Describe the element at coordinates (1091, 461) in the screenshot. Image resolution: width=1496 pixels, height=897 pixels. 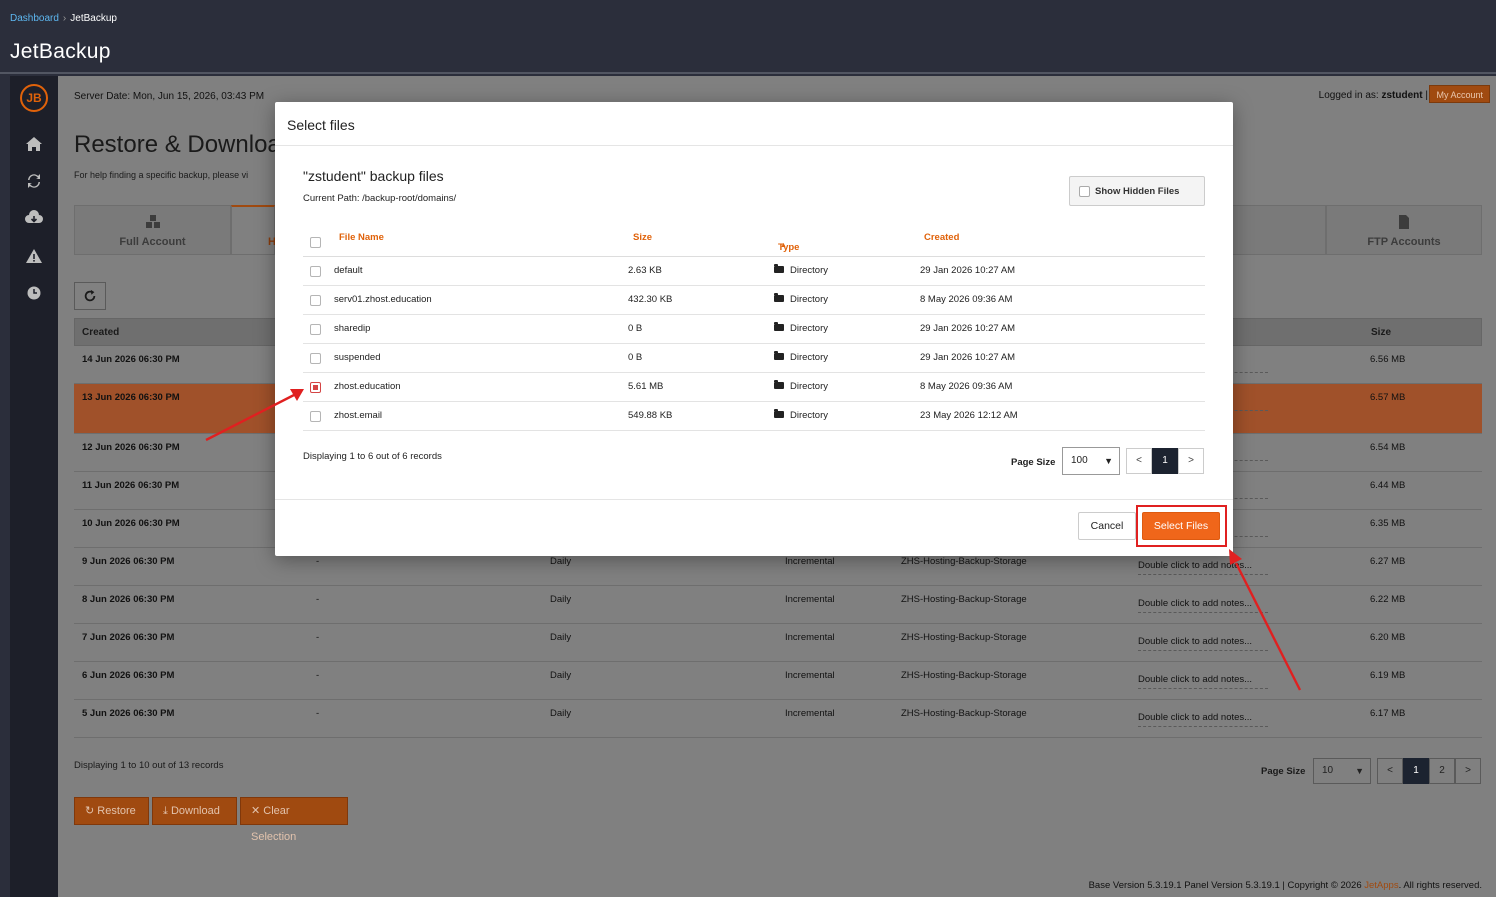
I see `files-page-size-select: 100 ▼` at that location.